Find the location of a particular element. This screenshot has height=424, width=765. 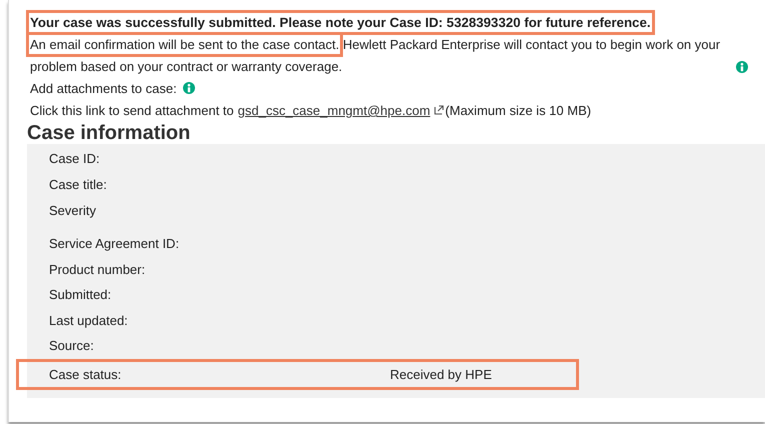

field-label: Case status: is located at coordinates (85, 374).